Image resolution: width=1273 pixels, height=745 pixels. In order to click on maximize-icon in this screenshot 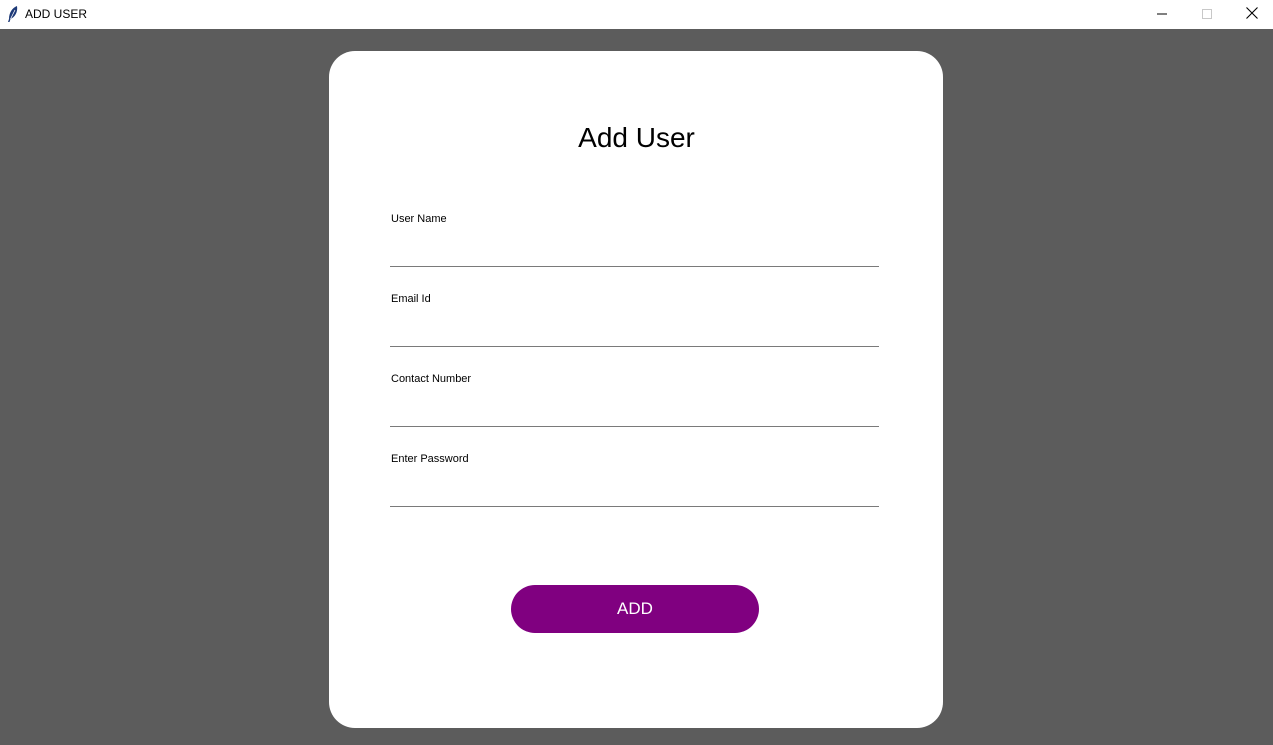, I will do `click(1207, 15)`.